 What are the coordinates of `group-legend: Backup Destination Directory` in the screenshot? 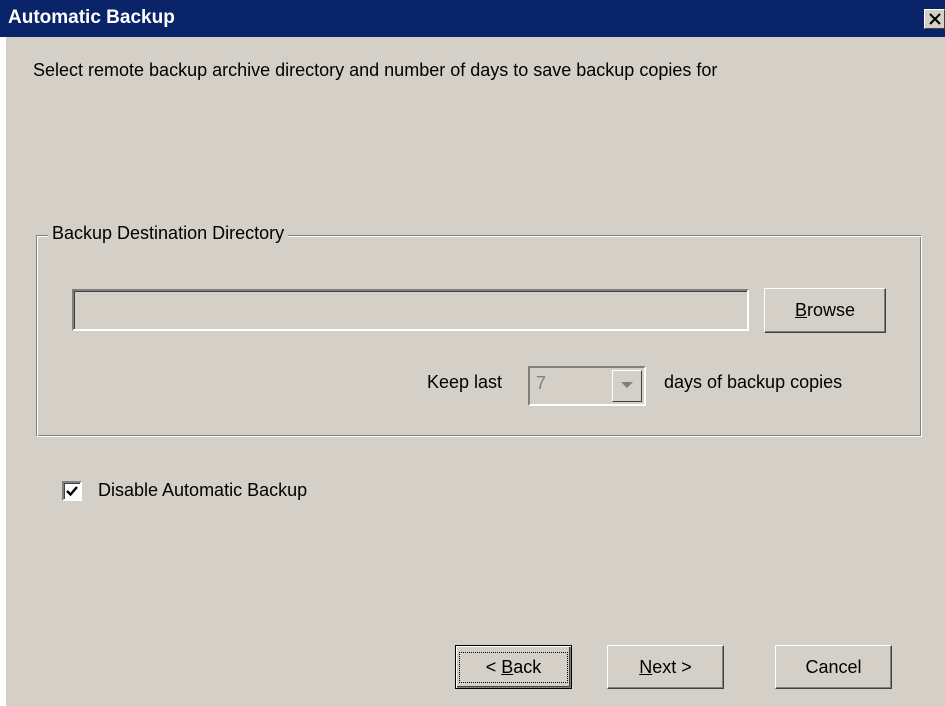 It's located at (168, 233).